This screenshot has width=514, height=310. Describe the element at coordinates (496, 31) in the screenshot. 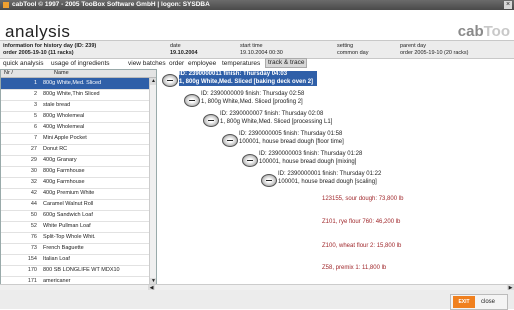

I see `logo-text-rest: Too` at that location.